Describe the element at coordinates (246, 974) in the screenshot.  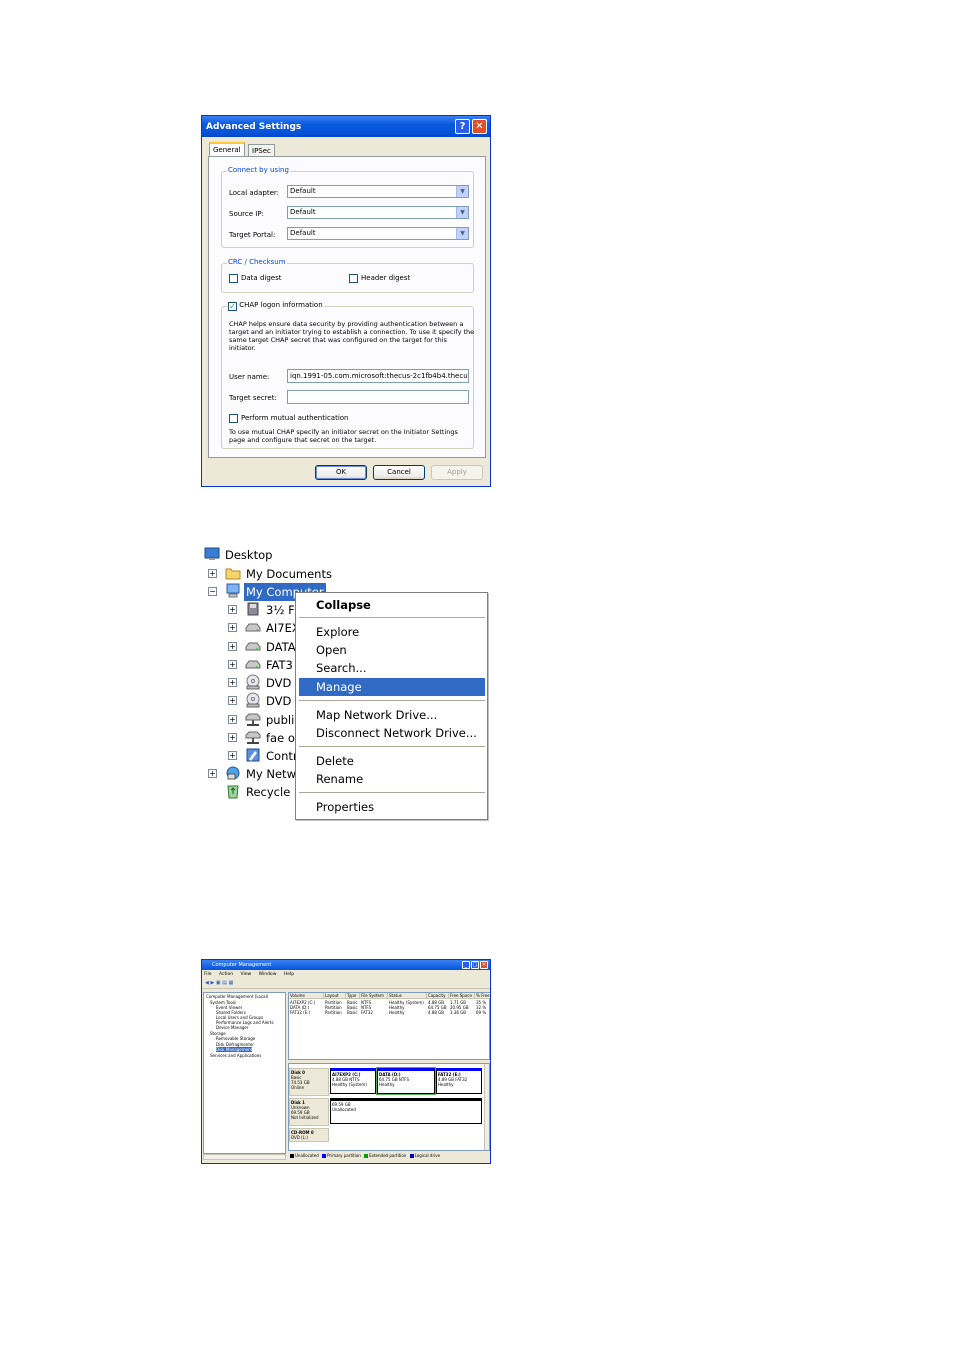
I see `menu-view: View` at that location.